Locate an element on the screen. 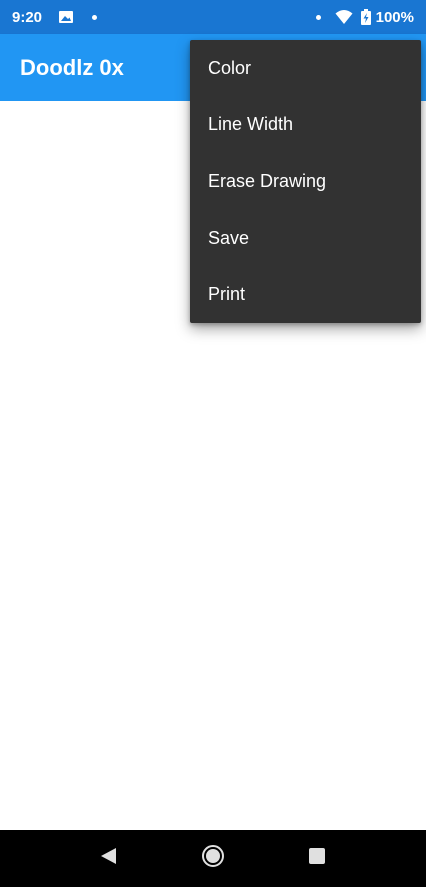 The image size is (426, 887). home-button is located at coordinates (213, 858).